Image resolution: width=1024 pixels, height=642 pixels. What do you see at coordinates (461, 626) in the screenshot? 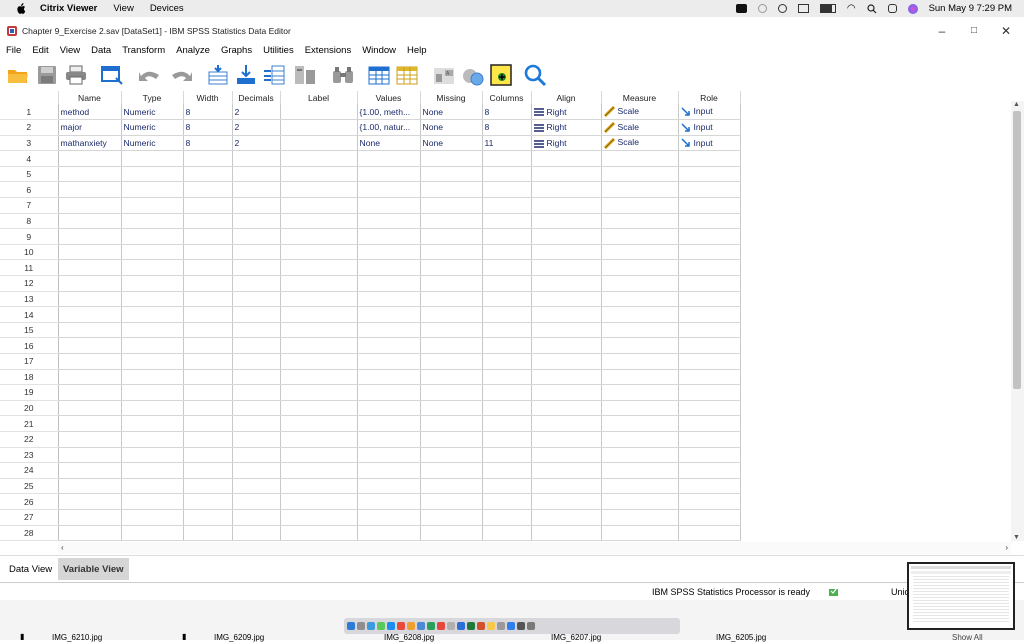
I see `word-icon` at bounding box center [461, 626].